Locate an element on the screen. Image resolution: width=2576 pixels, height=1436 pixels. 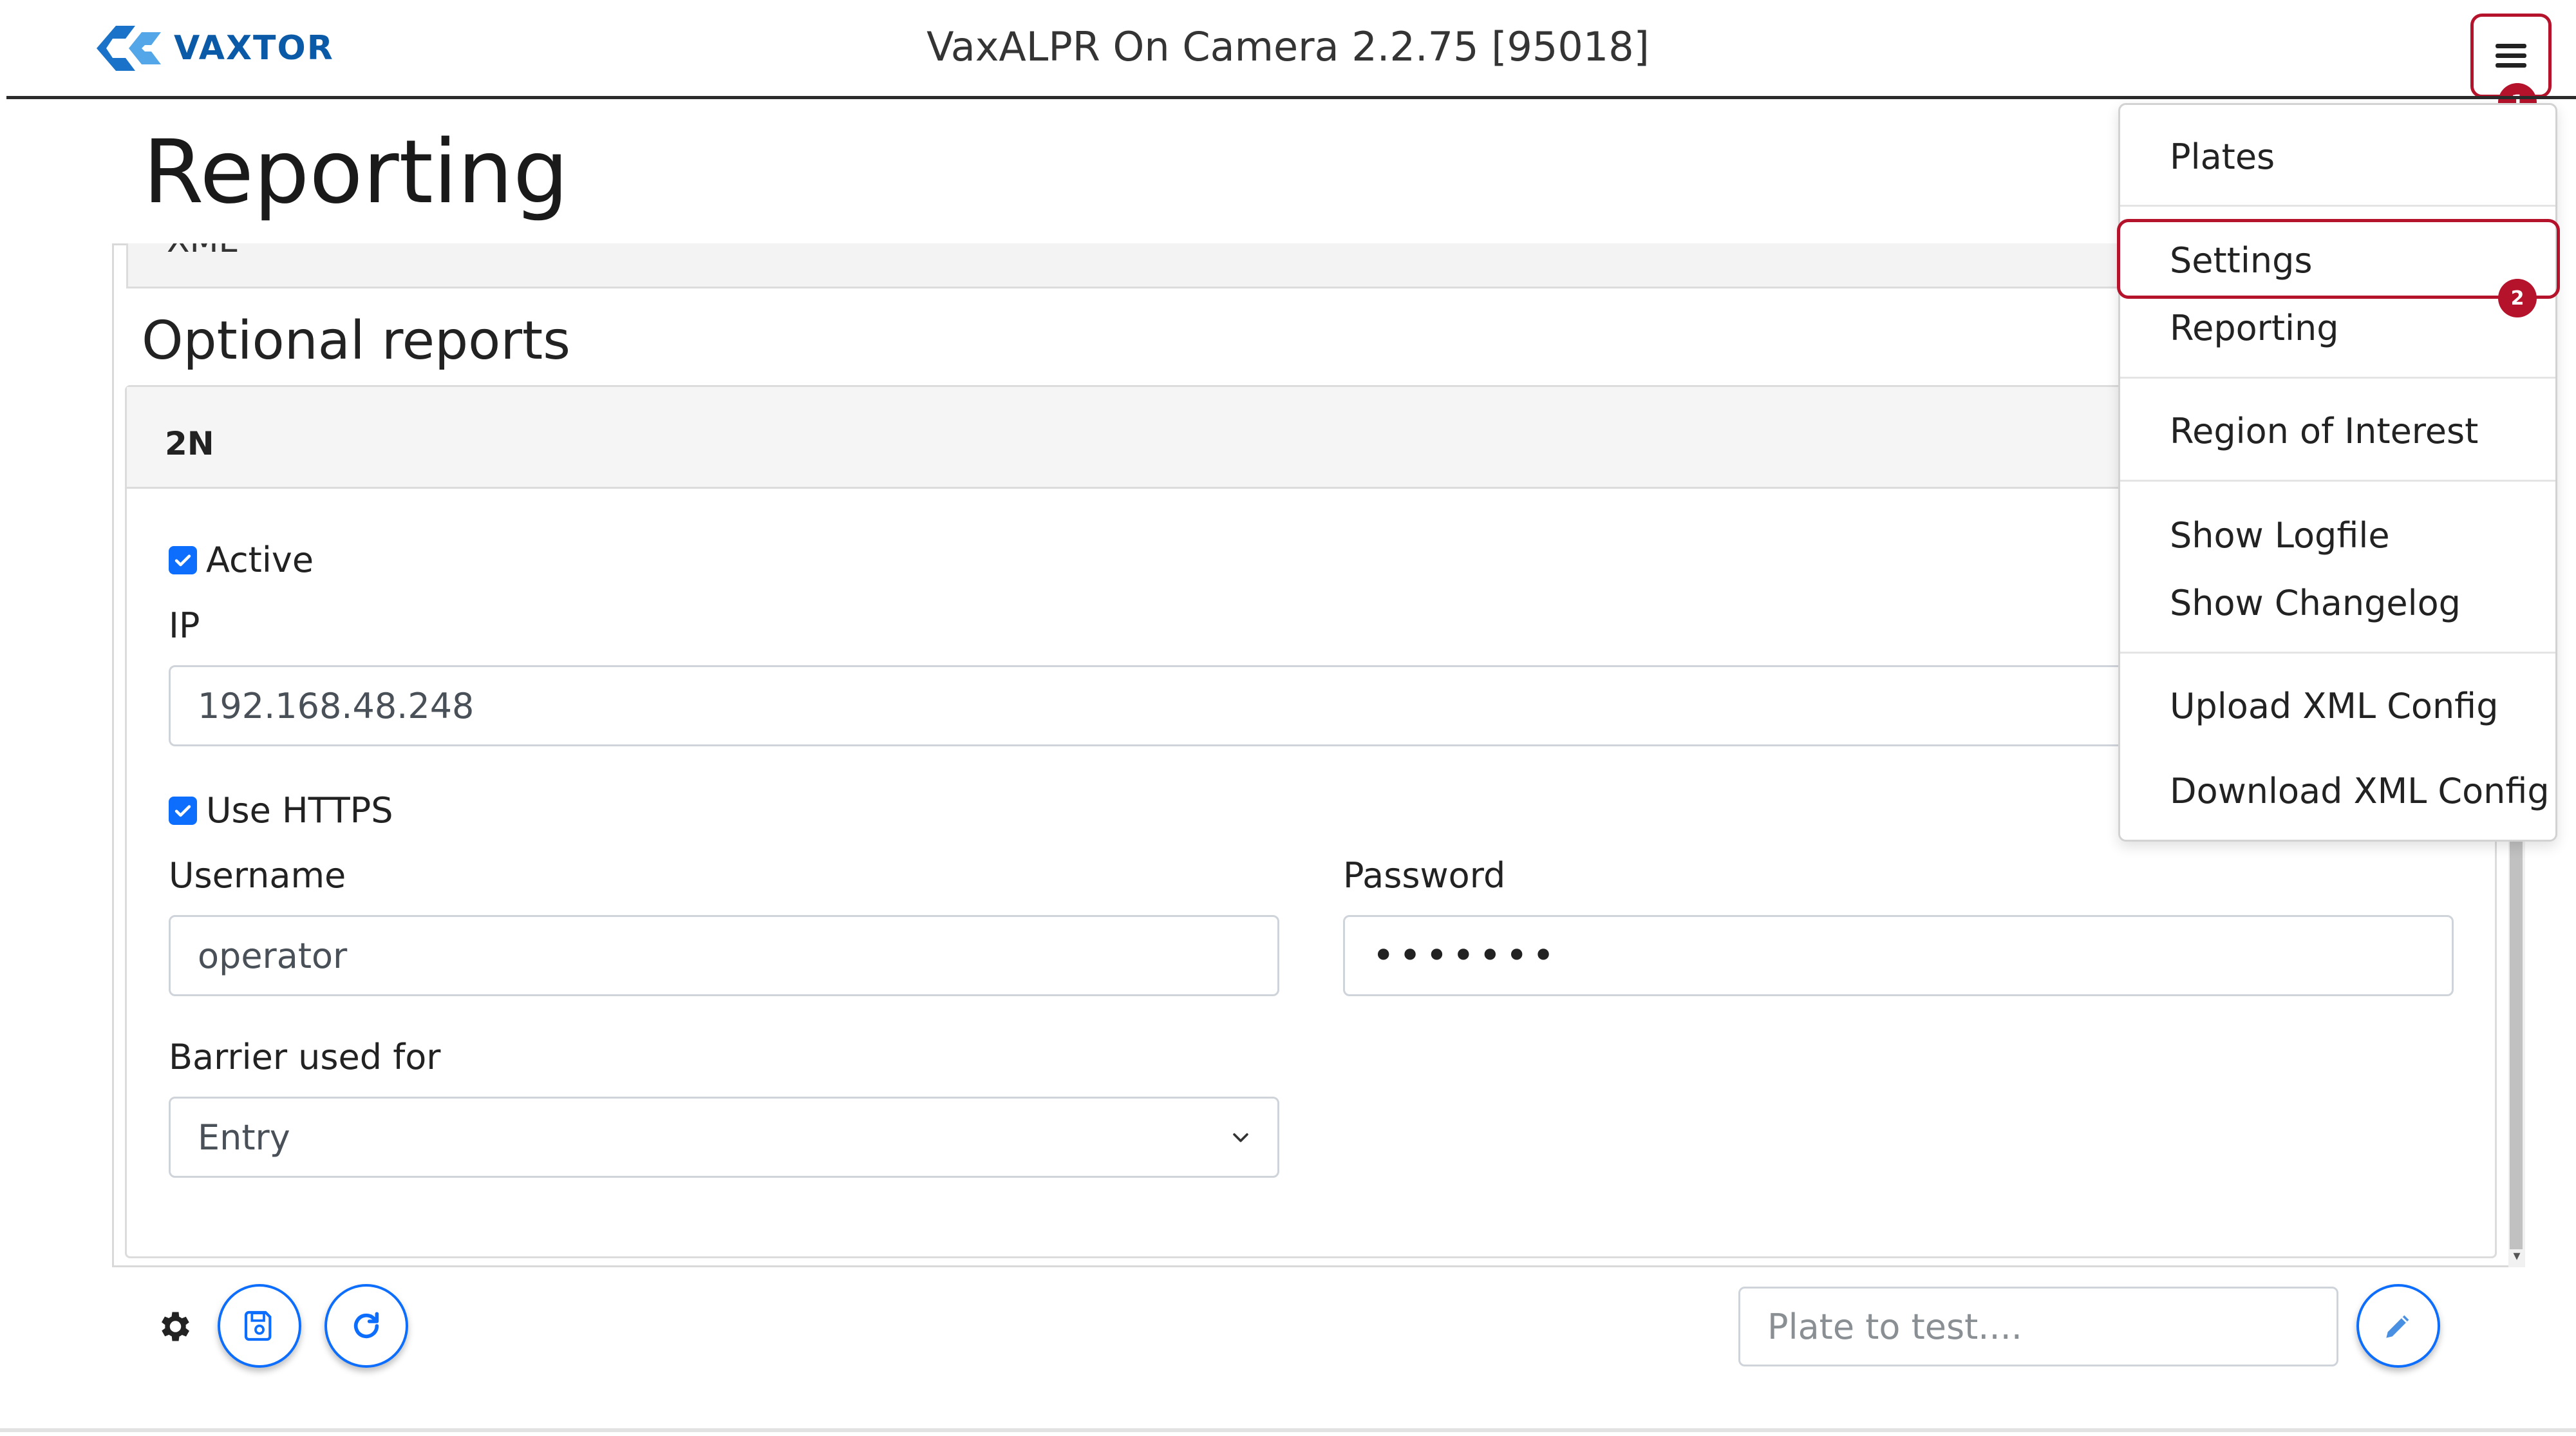
menu-item-plates: Plates is located at coordinates (2222, 157).